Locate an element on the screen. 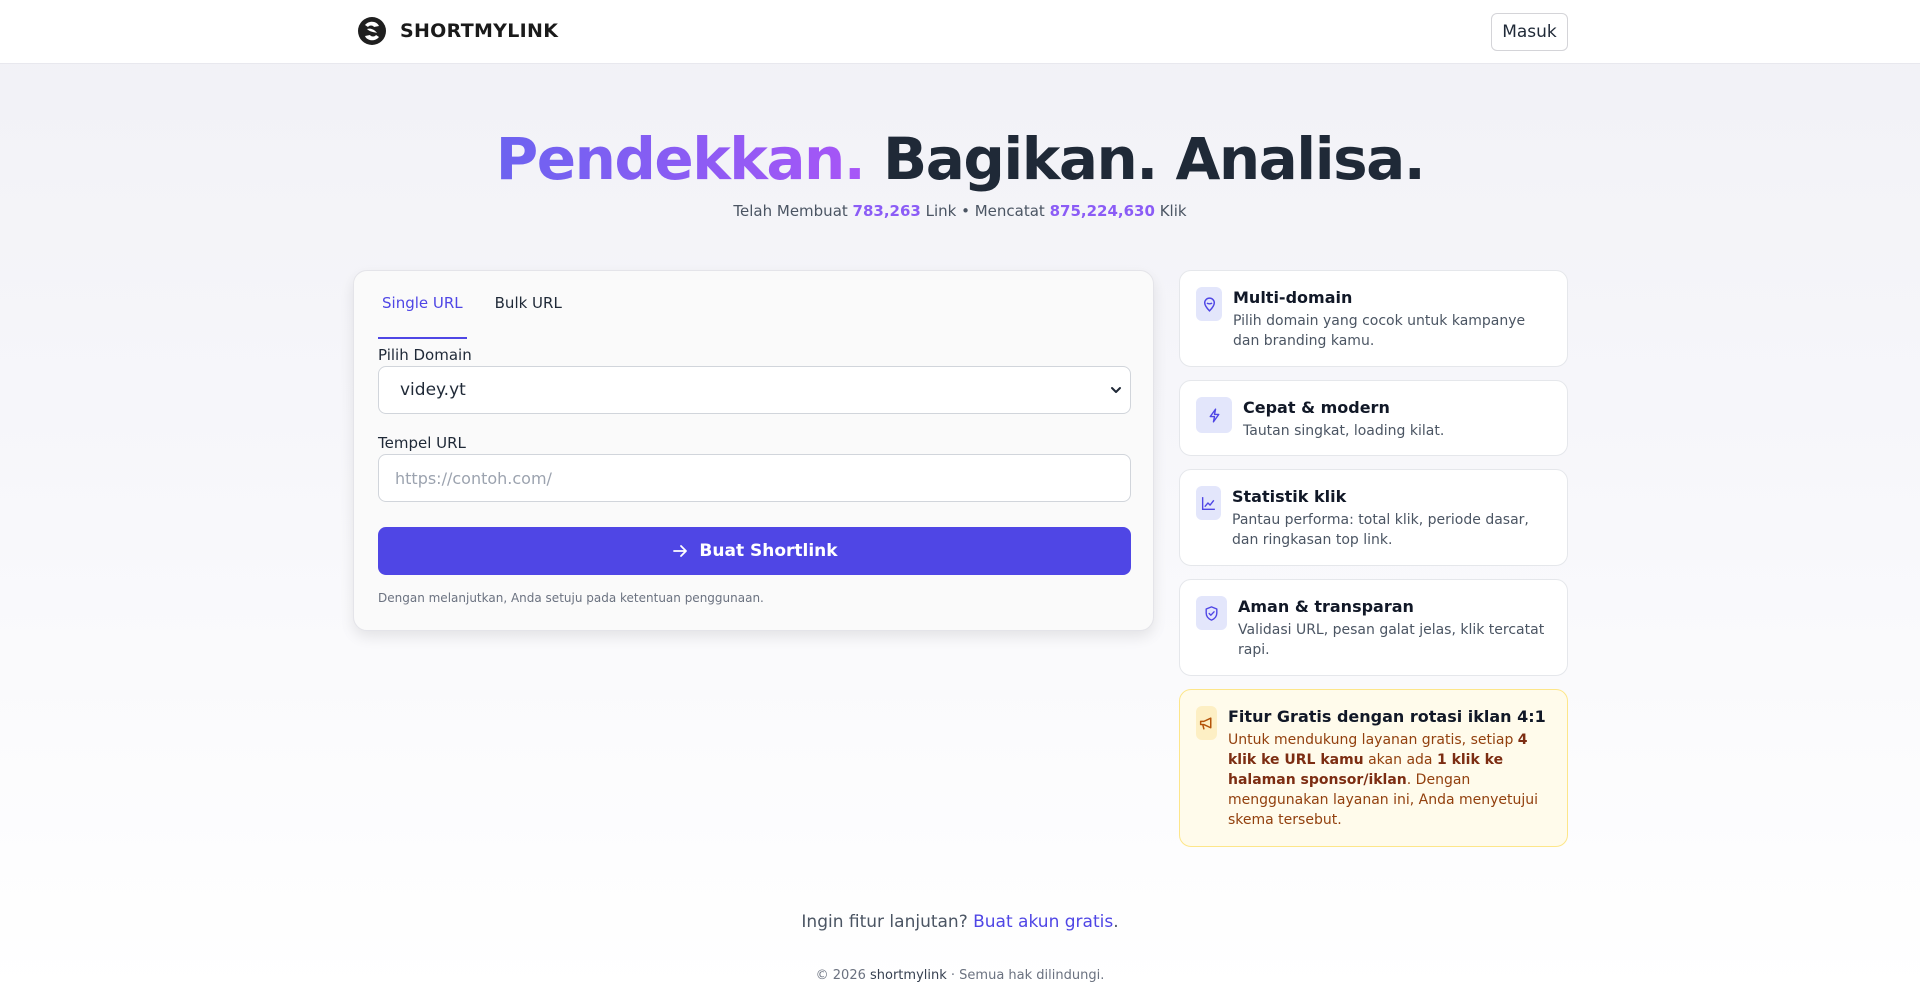  stats-suffix: Klik is located at coordinates (1170, 211).